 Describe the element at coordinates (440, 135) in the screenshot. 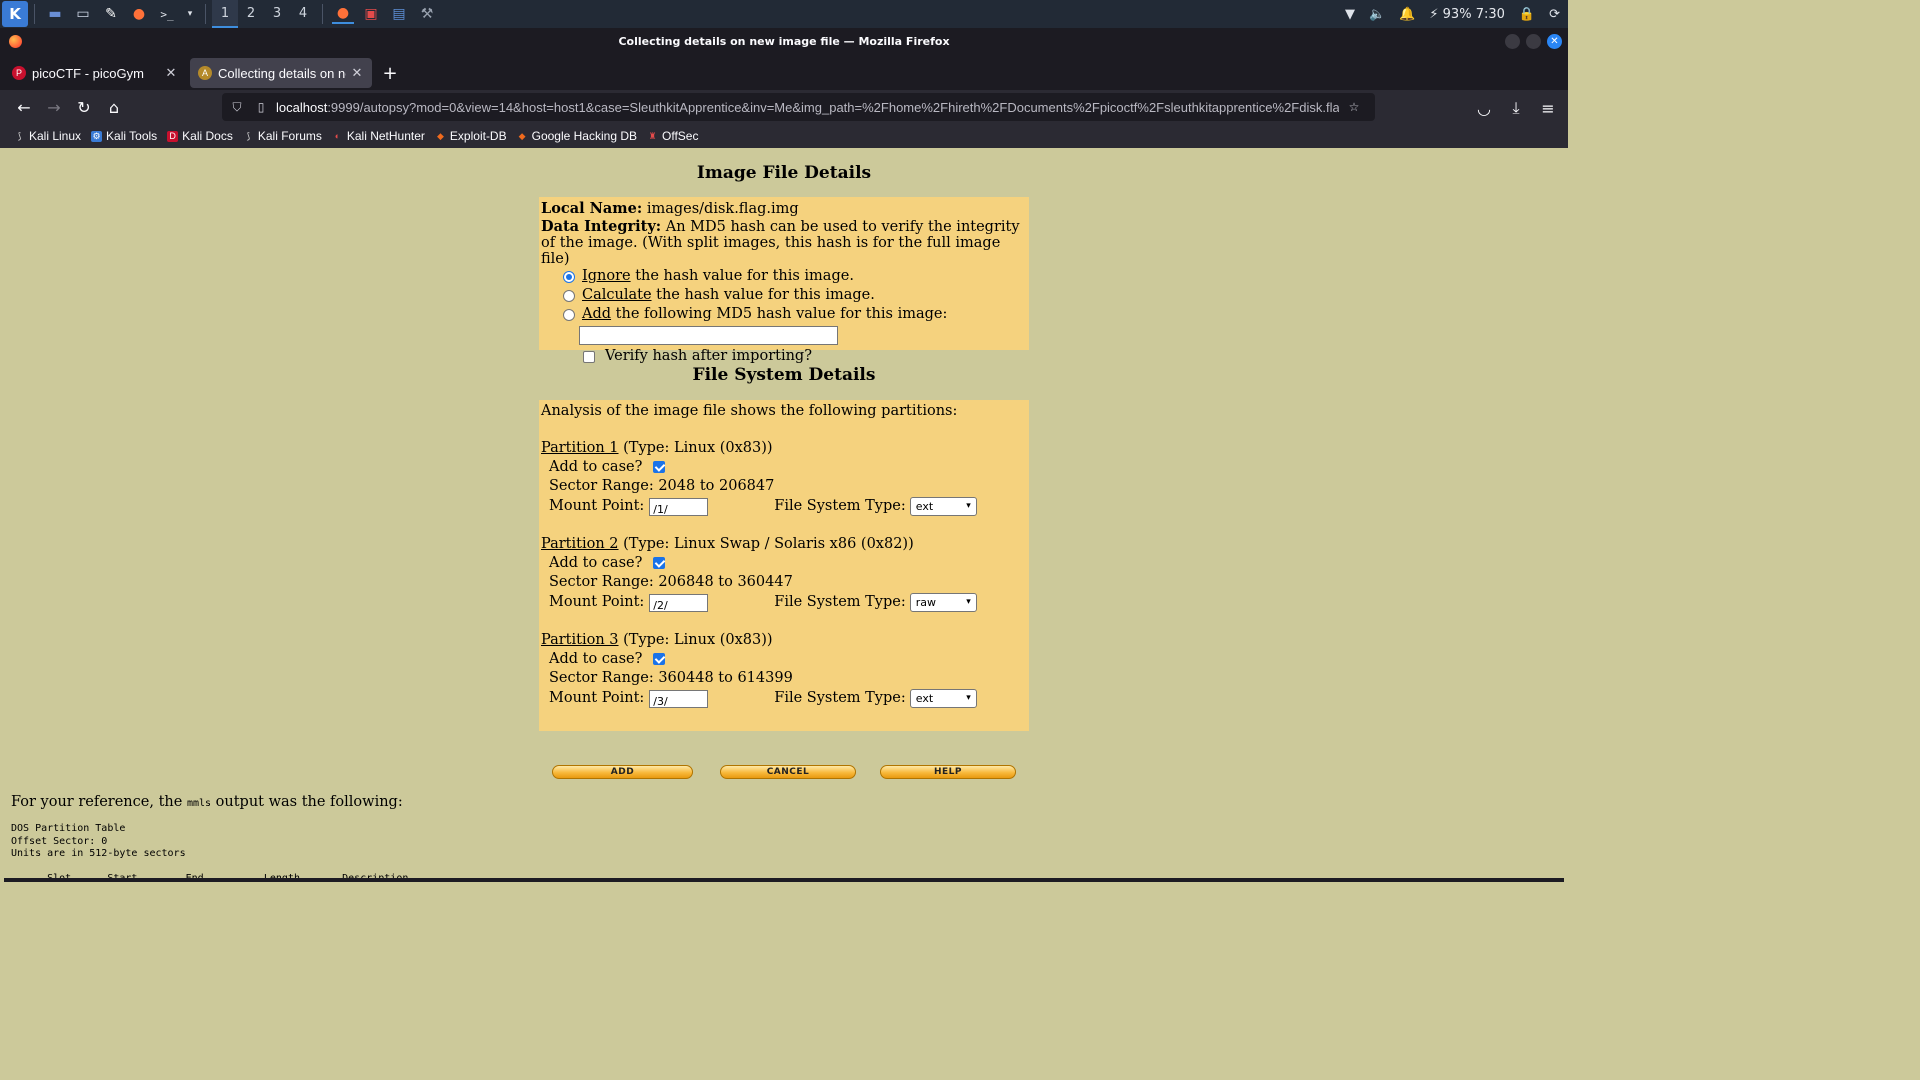

I see `exploit-db-icon: ◆` at that location.